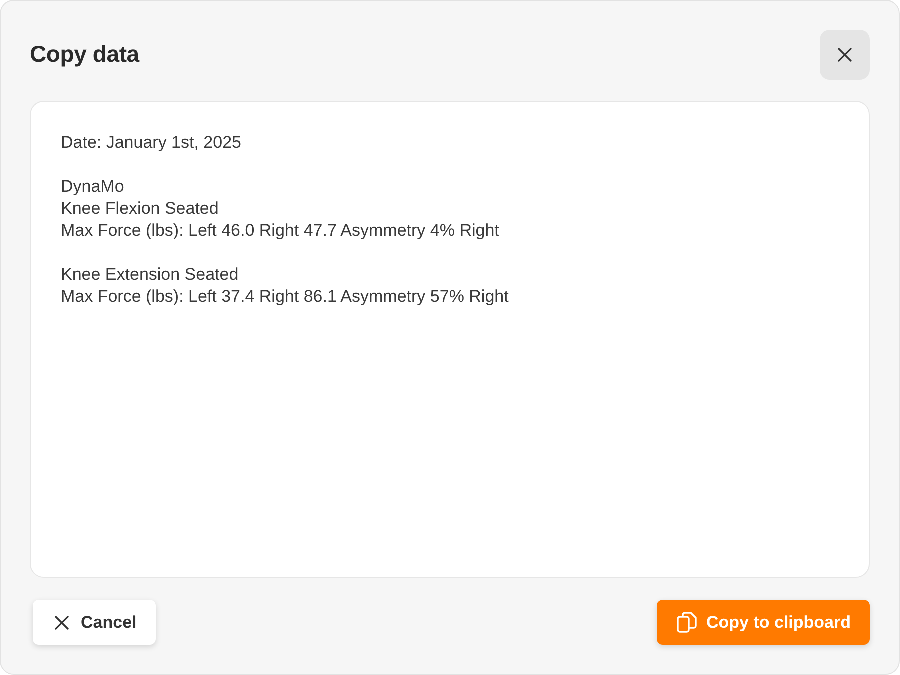  What do you see at coordinates (151, 143) in the screenshot?
I see `text-line: Date: January 1st, 2025` at bounding box center [151, 143].